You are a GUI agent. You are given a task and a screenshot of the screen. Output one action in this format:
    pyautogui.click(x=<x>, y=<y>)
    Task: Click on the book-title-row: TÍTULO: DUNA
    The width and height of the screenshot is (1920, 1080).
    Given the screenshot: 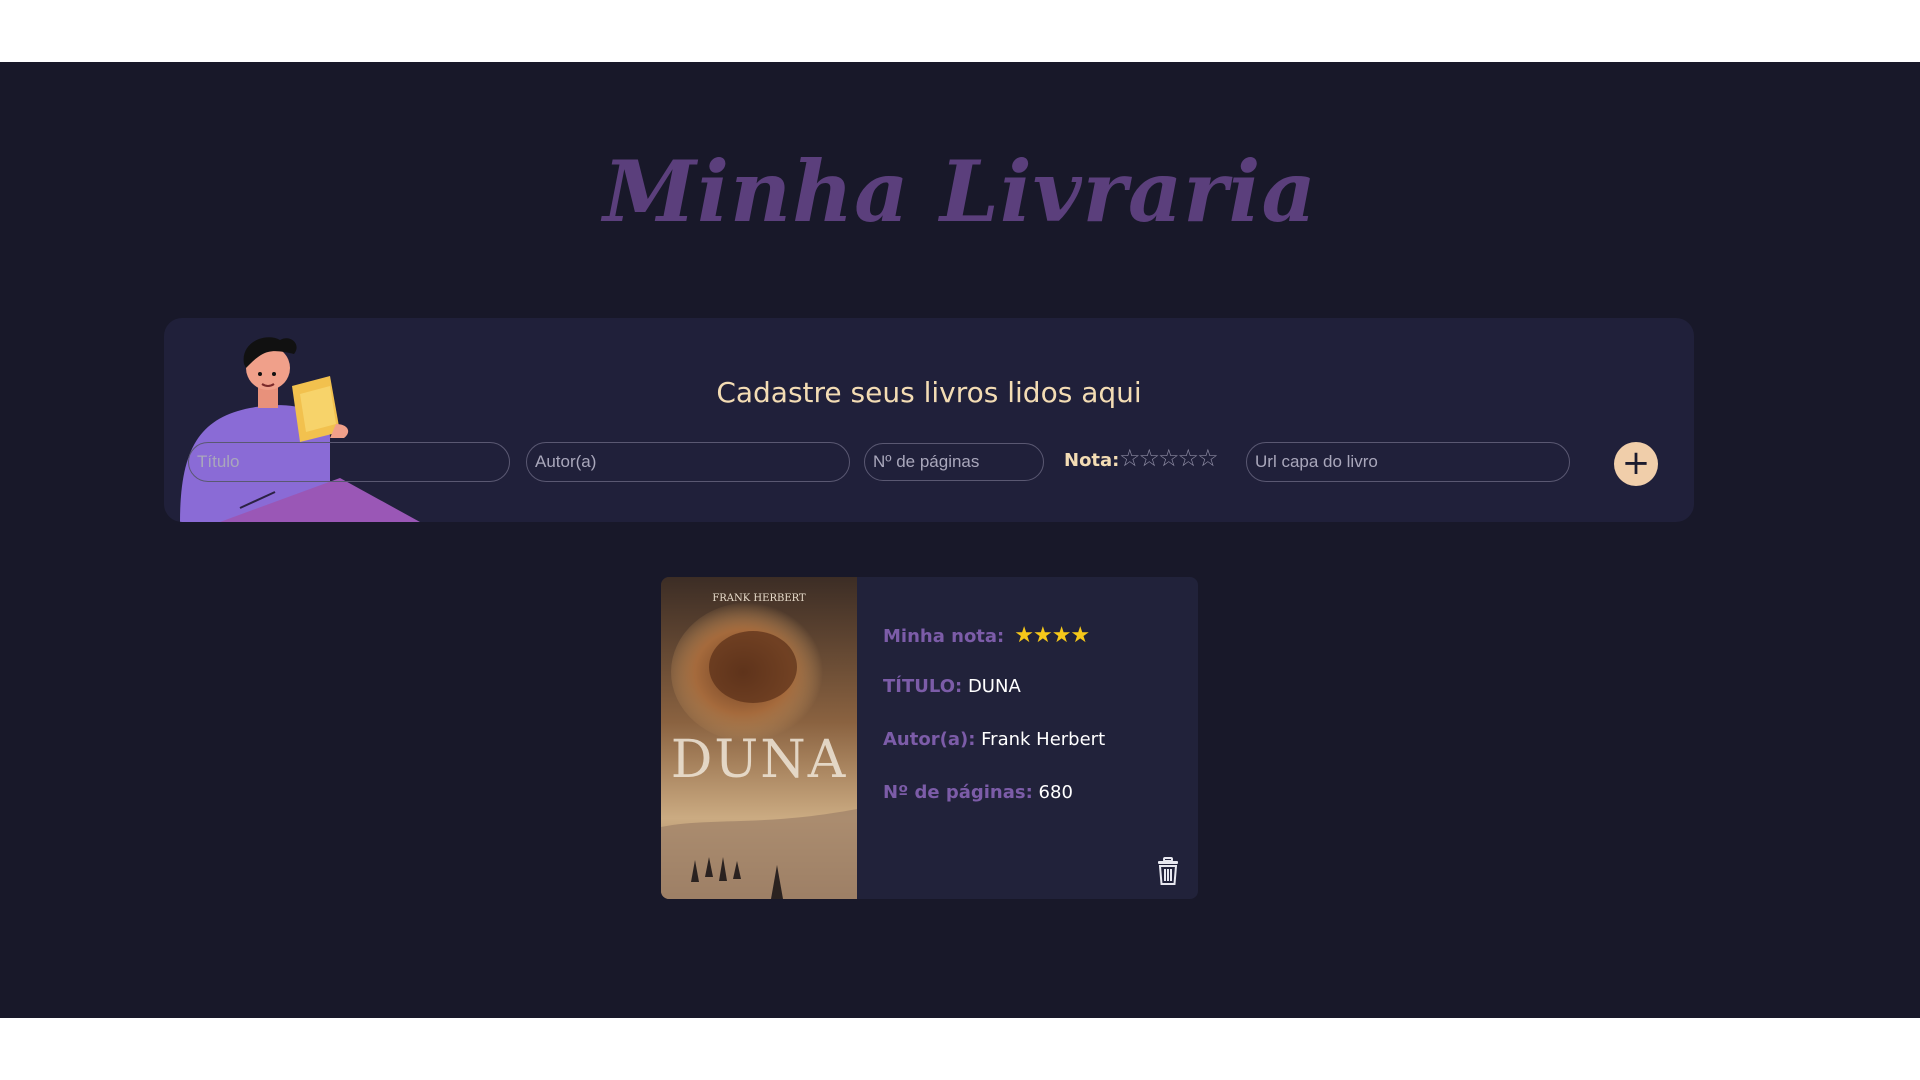 What is the action you would take?
    pyautogui.click(x=952, y=686)
    